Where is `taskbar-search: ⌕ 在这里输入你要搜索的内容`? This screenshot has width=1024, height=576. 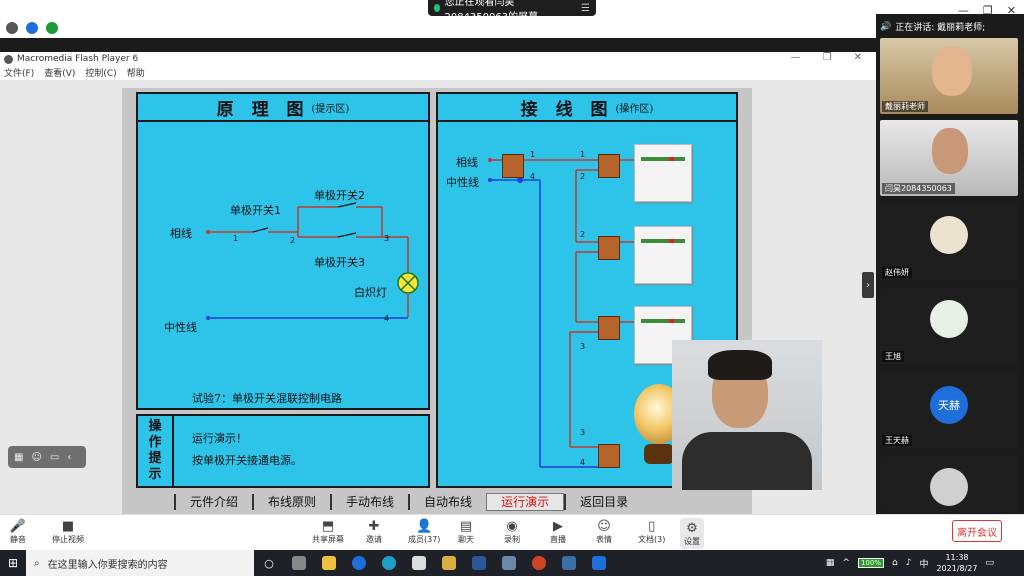
taskbar-search: ⌕ 在这里输入你要搜索的内容 is located at coordinates (140, 563).